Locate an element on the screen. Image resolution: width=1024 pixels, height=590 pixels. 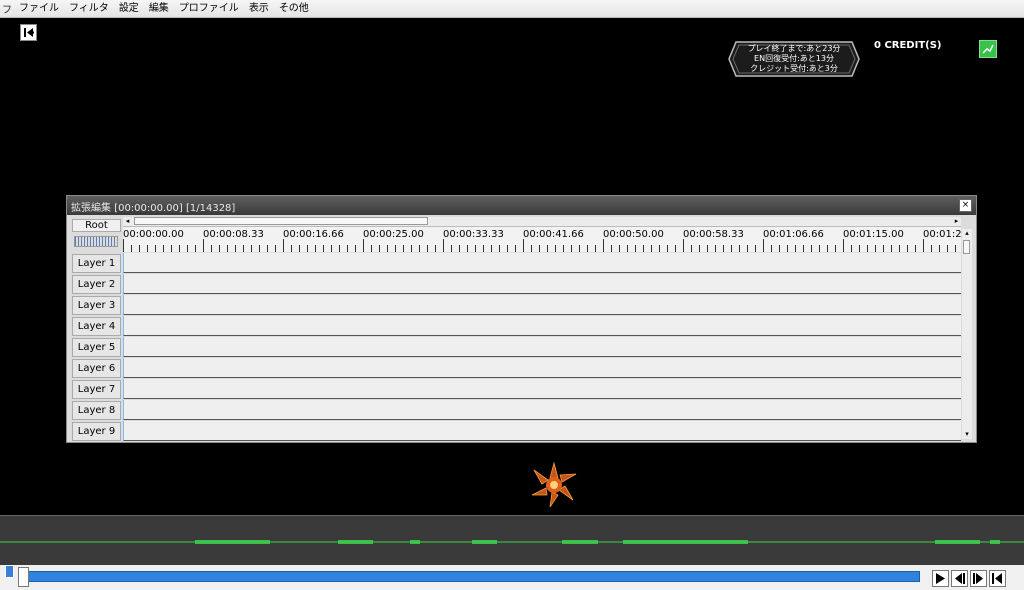
layer-row: Layer 8 is located at coordinates (521, 410).